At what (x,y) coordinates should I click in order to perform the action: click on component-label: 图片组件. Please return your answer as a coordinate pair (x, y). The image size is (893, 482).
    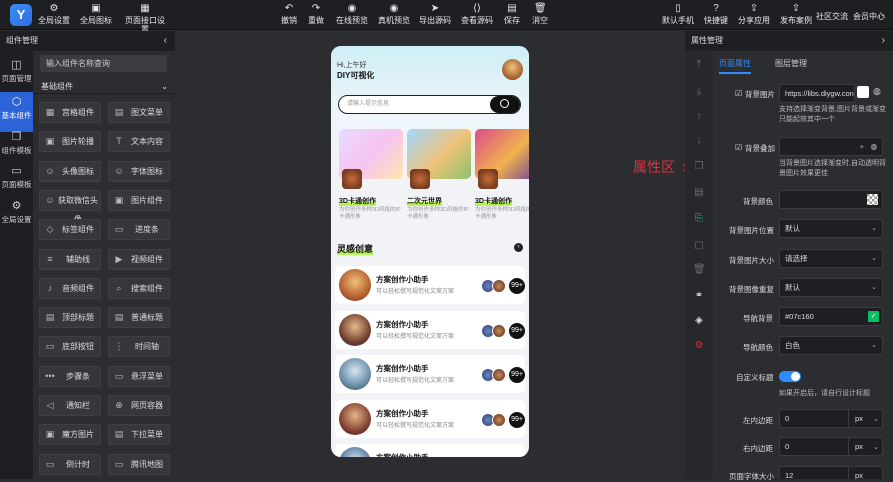
    Looking at the image, I should click on (147, 200).